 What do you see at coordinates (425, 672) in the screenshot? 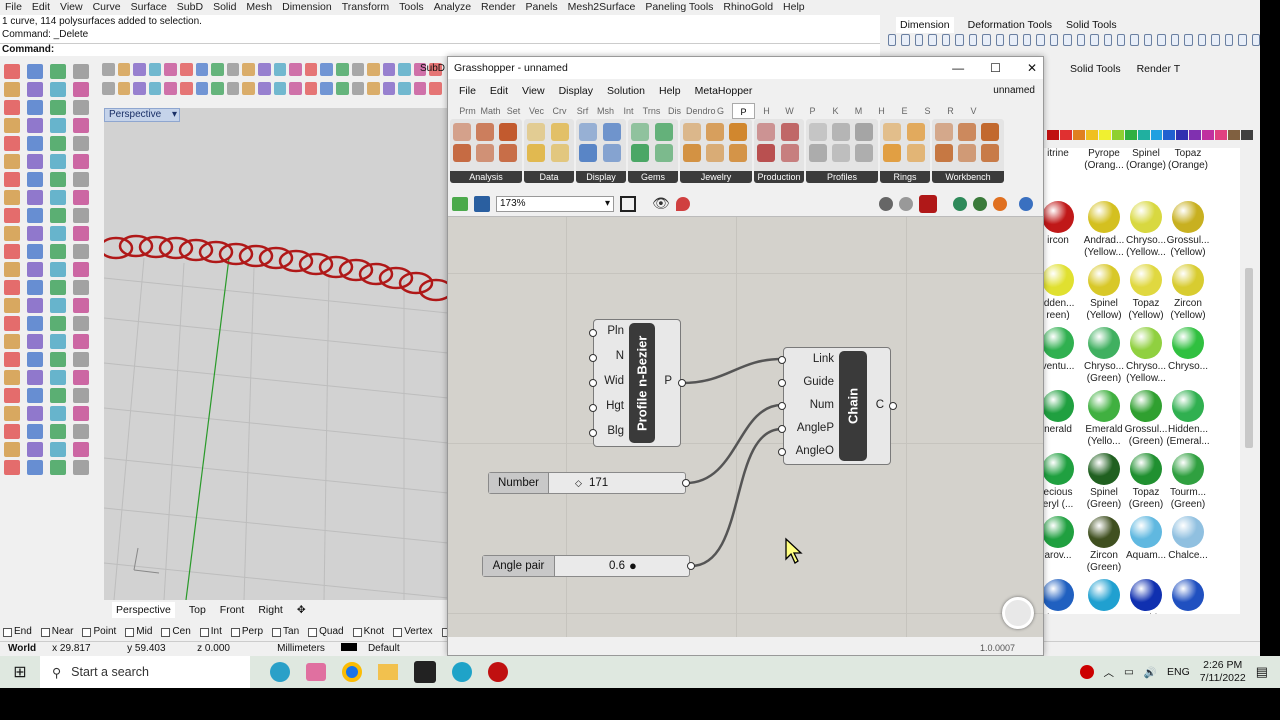
I see `rhino-icon` at bounding box center [425, 672].